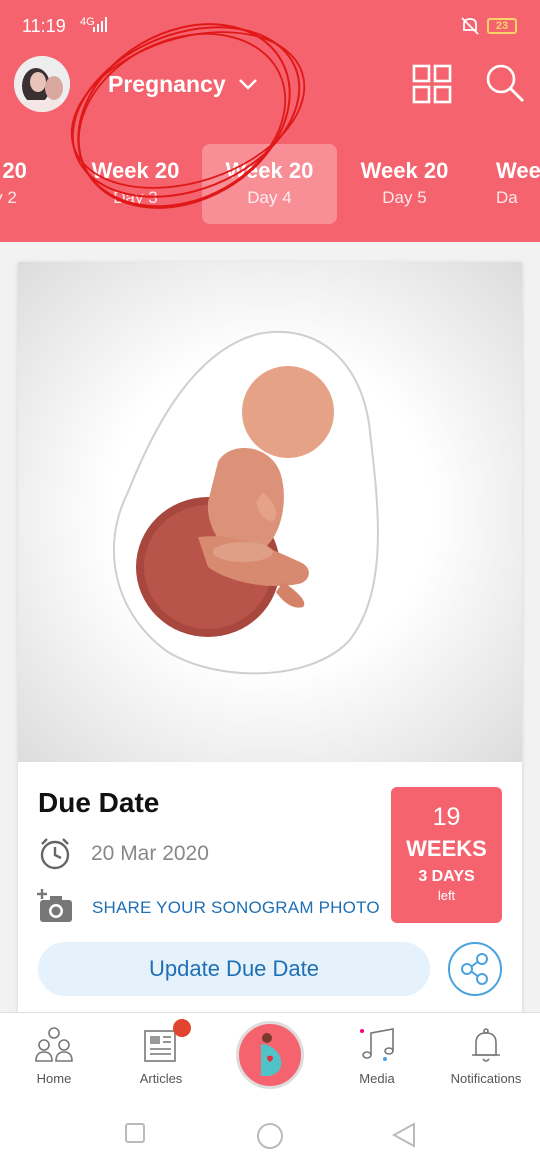 Image resolution: width=540 pixels, height=1170 pixels. What do you see at coordinates (236, 908) in the screenshot?
I see `share-sonogram-link: SHARE YOUR SONOGRAM PHOTO` at bounding box center [236, 908].